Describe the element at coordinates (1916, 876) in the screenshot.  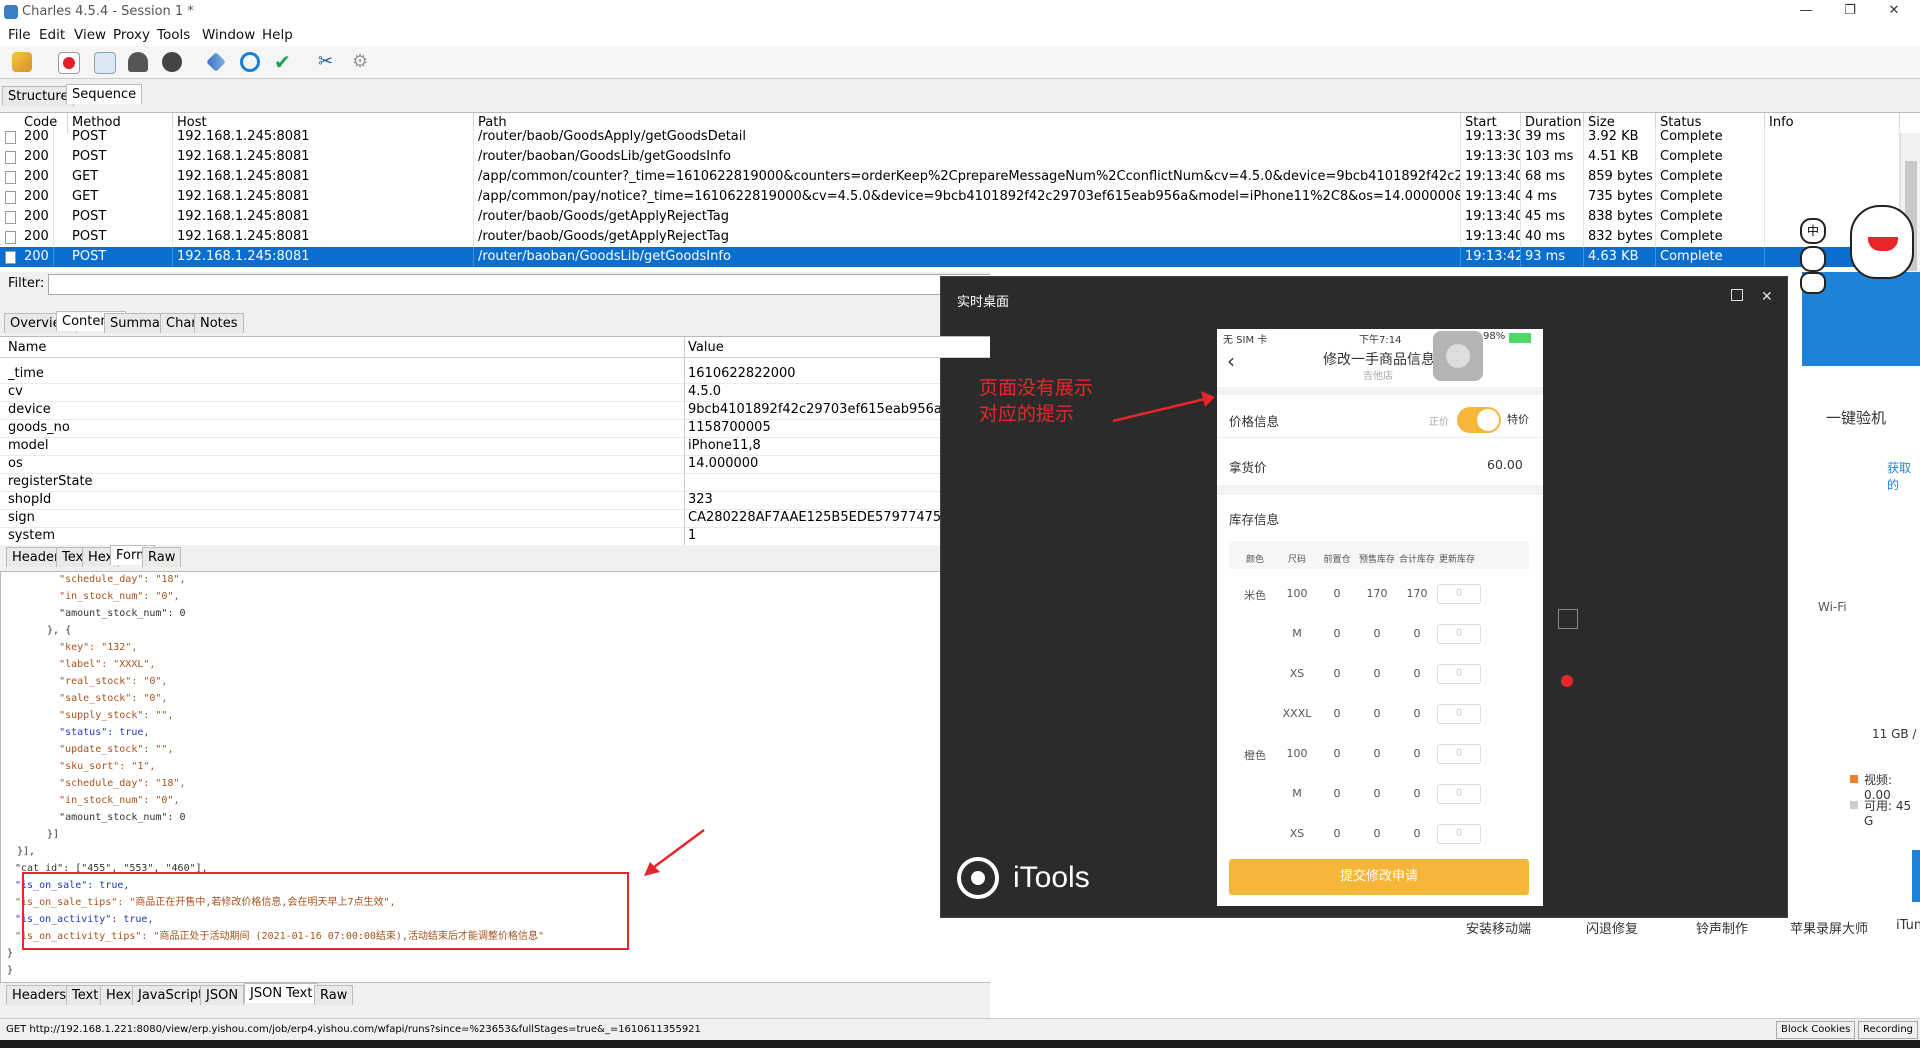
I see `itunes-icon` at that location.